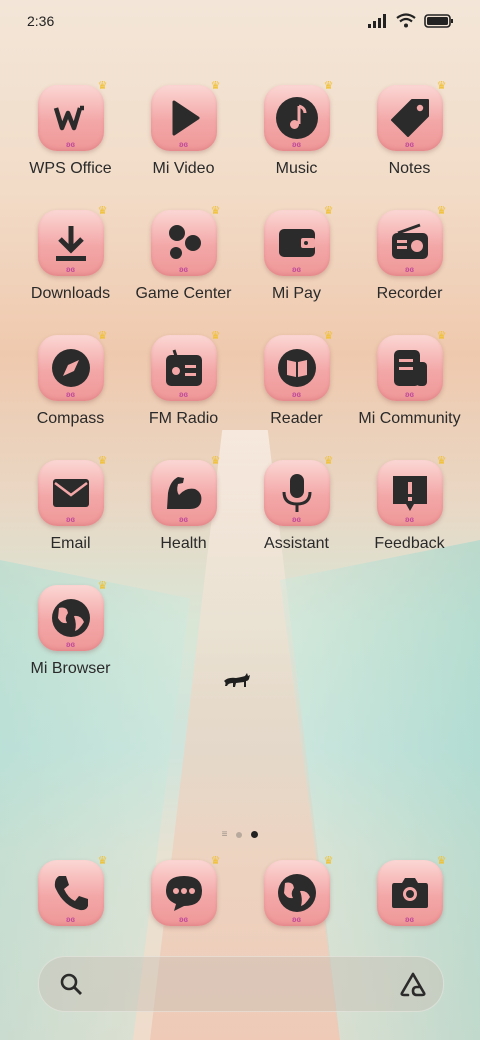  Describe the element at coordinates (377, 20) in the screenshot. I see `signal-icon` at that location.